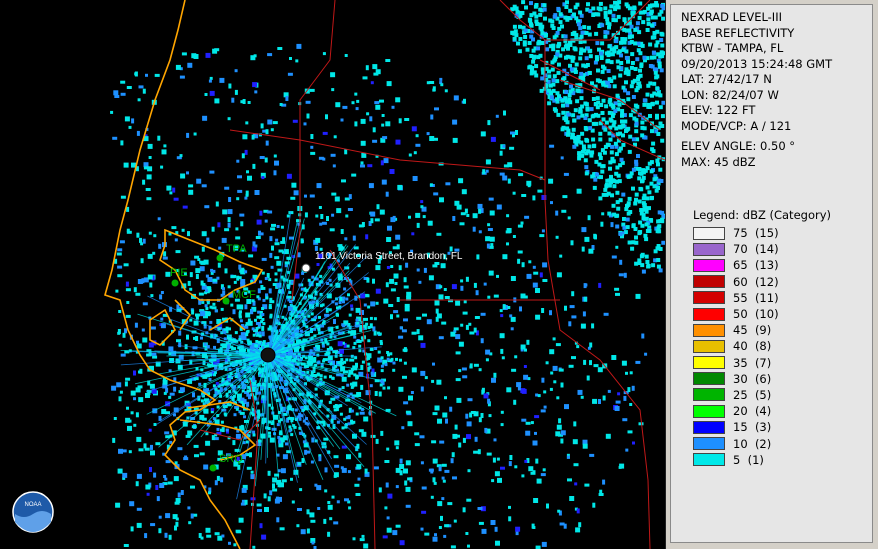 Image resolution: width=878 pixels, height=549 pixels. Describe the element at coordinates (736, 125) in the screenshot. I see `info-line: MODE/VCP: A / 121` at that location.